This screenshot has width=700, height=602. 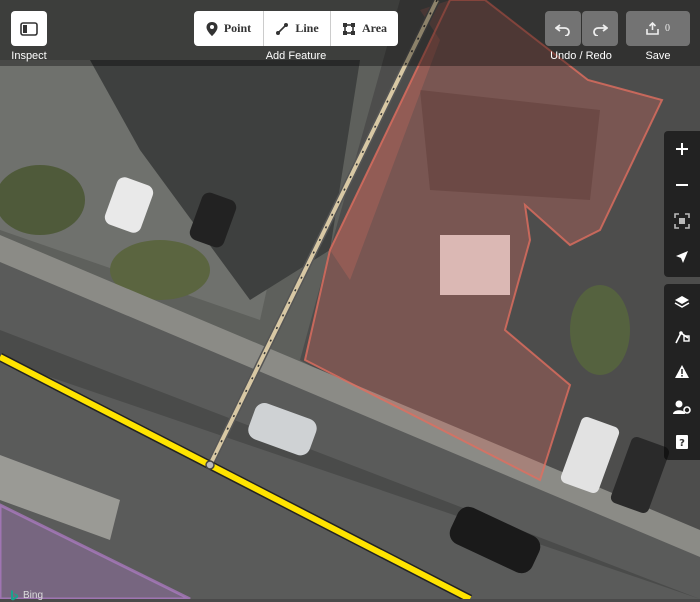 What do you see at coordinates (40, 595) in the screenshot?
I see `imagery-attribution: Bing` at bounding box center [40, 595].